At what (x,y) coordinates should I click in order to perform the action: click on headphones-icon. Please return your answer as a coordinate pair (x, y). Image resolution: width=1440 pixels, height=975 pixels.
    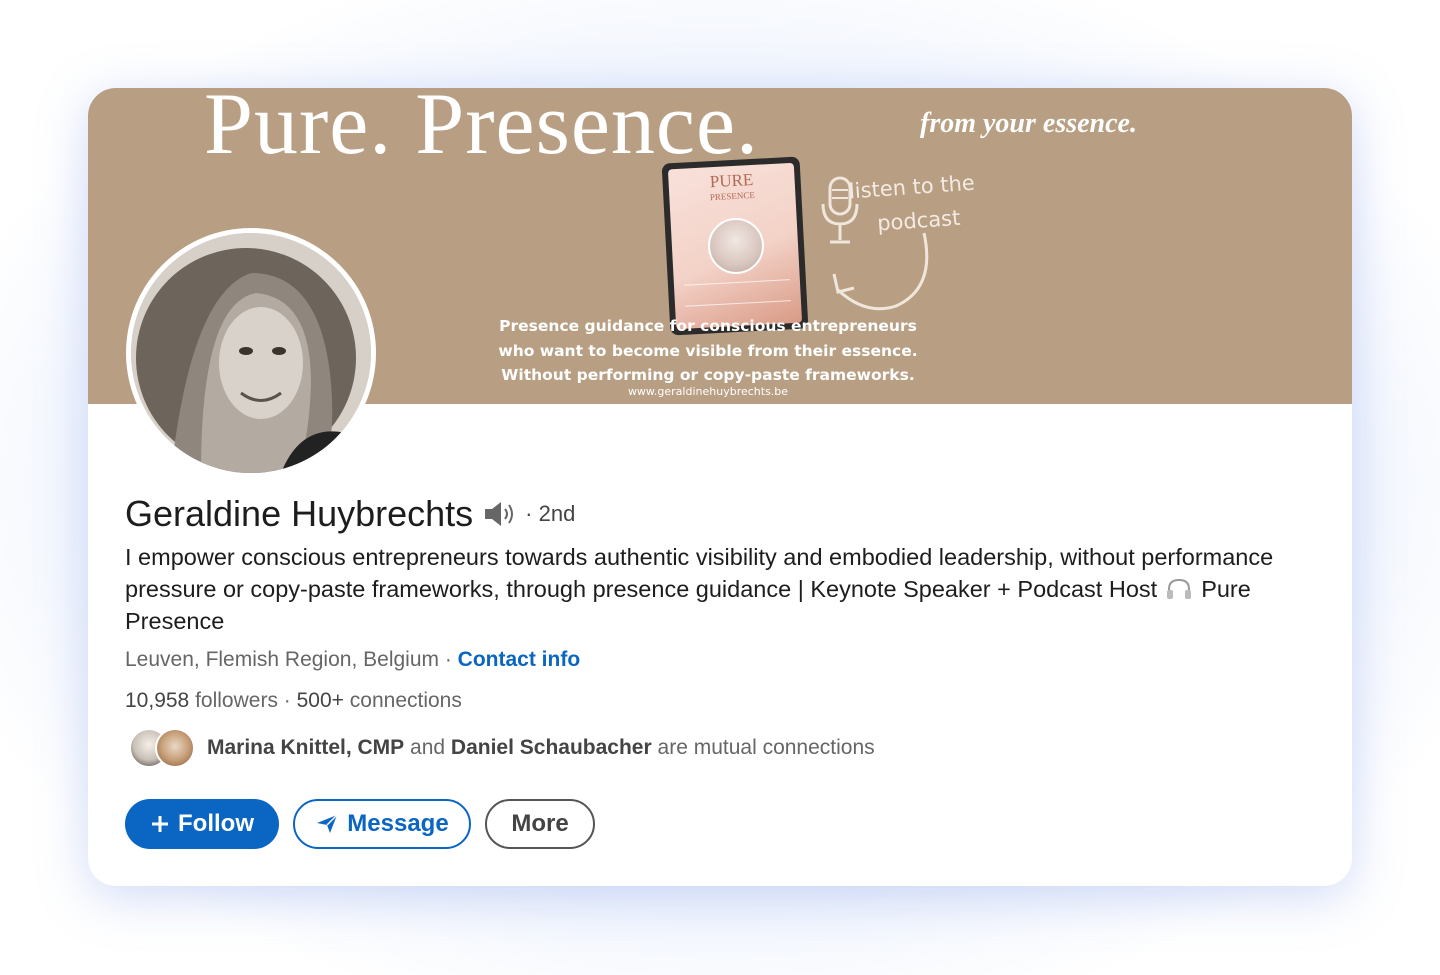
    Looking at the image, I should click on (1179, 588).